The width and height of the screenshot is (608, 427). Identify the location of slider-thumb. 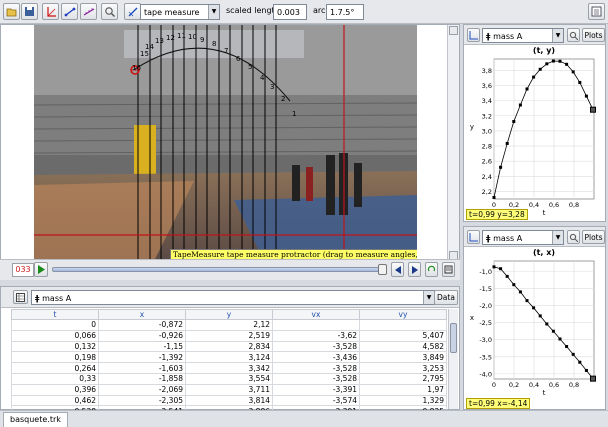
(382, 269).